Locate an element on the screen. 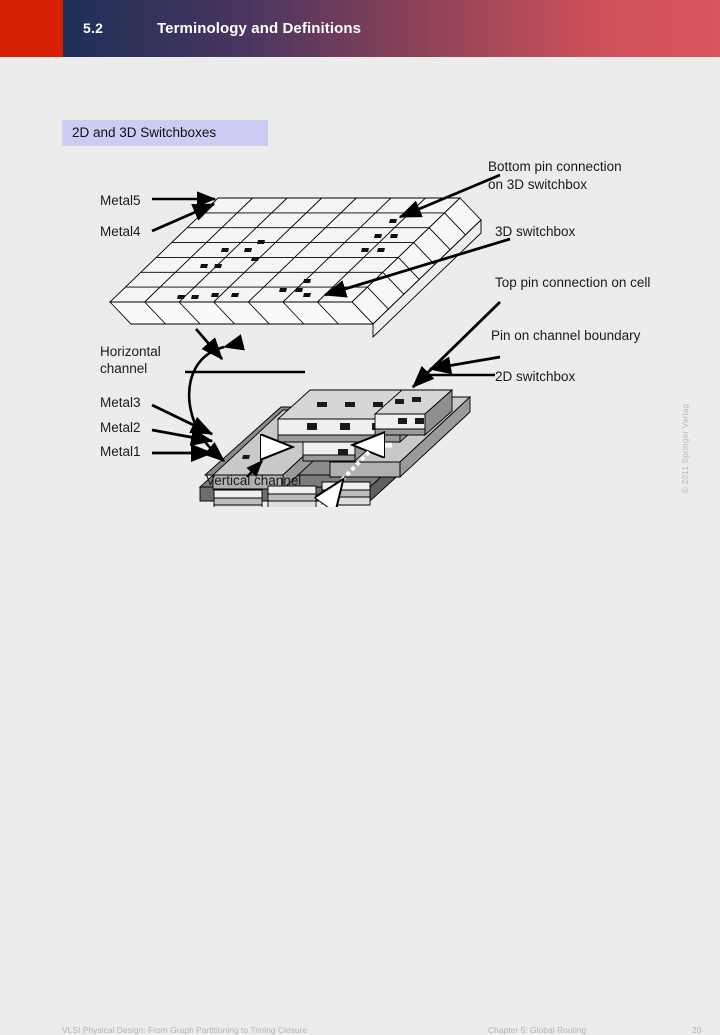 Image resolution: width=720 pixels, height=1035 pixels. label-2d-switchbox: 2D switchbox is located at coordinates (535, 376).